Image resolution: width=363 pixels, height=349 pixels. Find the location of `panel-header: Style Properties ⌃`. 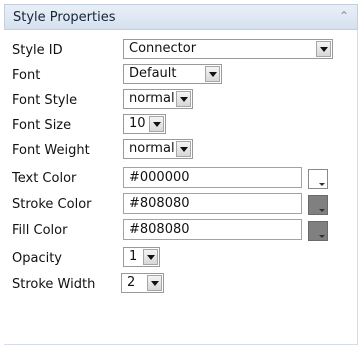

panel-header: Style Properties ⌃ is located at coordinates (181, 17).